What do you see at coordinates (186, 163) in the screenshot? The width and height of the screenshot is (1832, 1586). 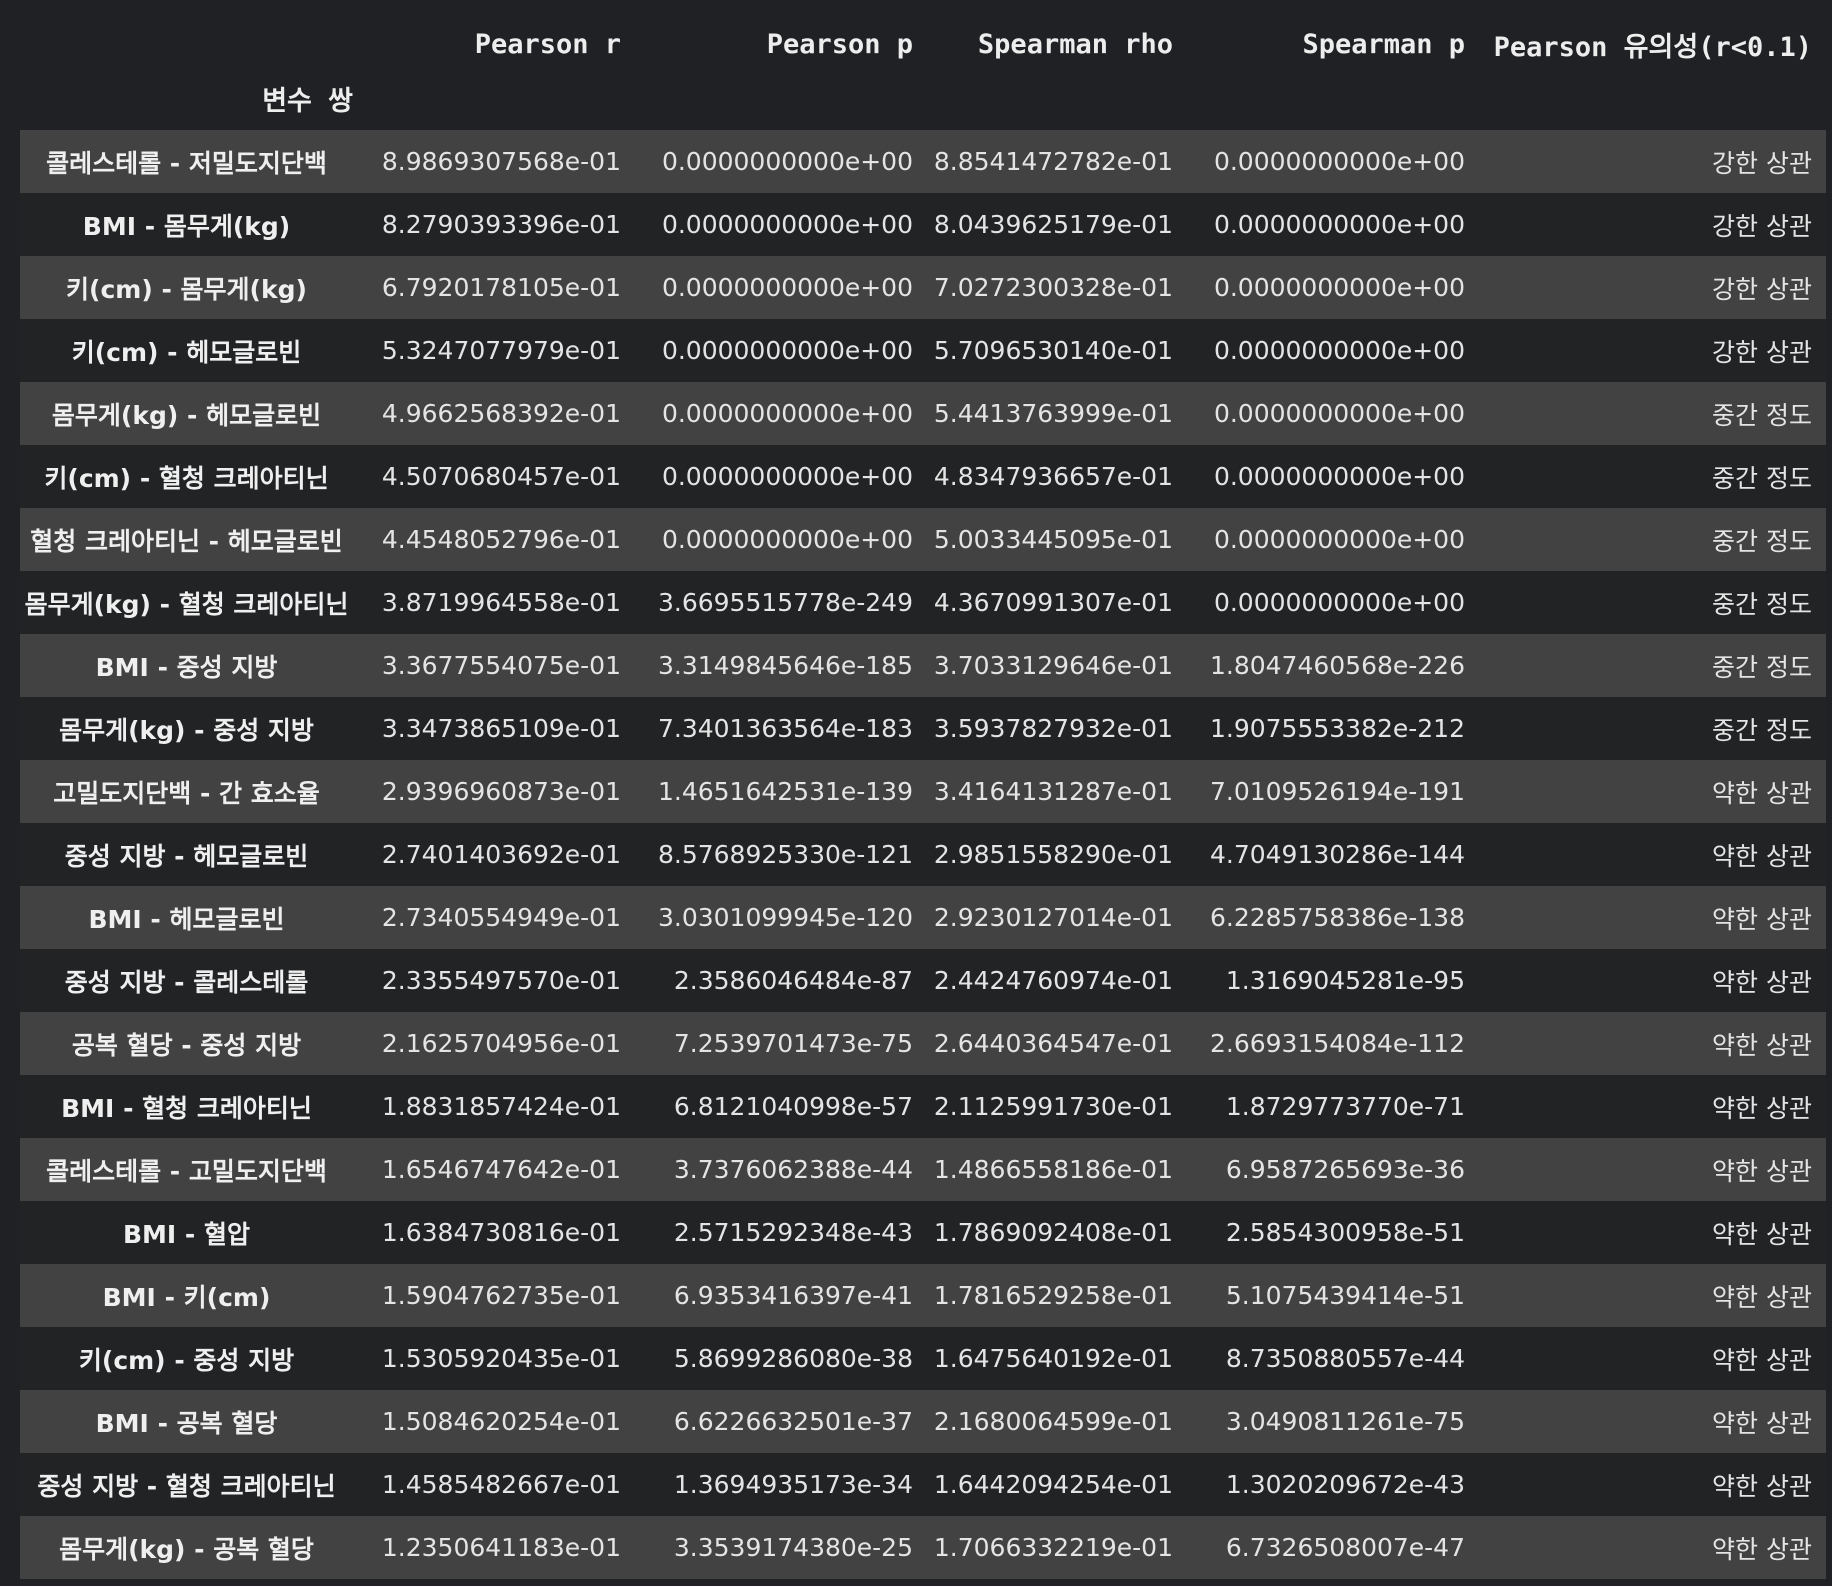 I see `row-index-label: 콜레스테롤 - 저밀도지단백` at bounding box center [186, 163].